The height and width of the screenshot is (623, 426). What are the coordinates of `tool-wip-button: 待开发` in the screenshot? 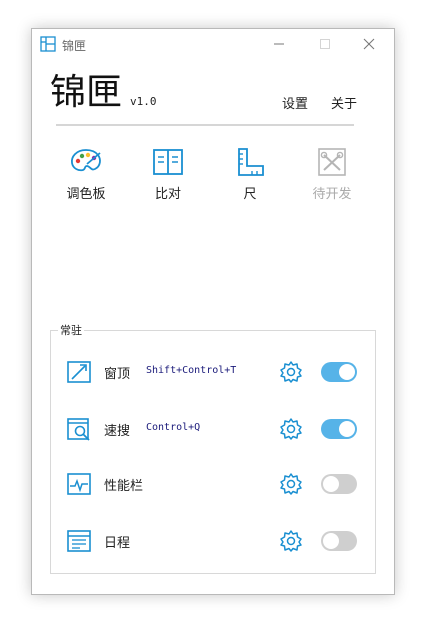 It's located at (332, 178).